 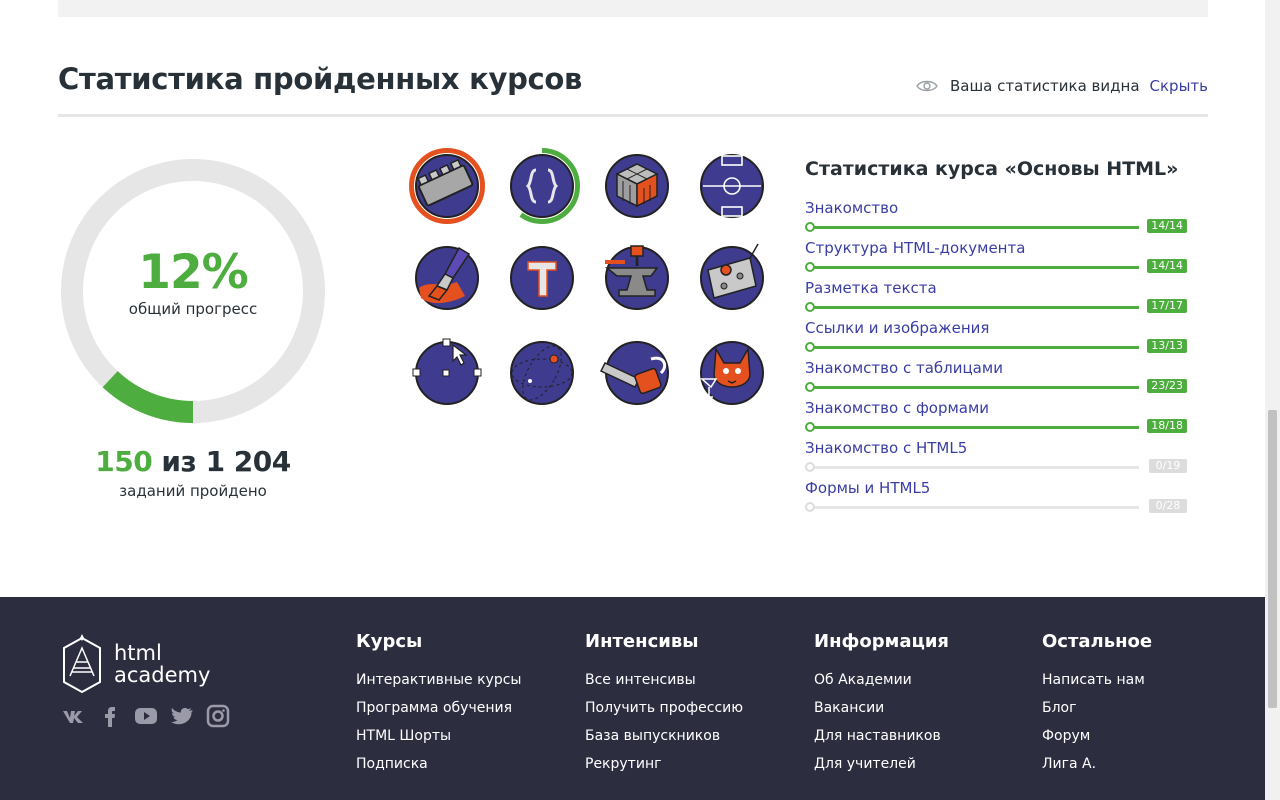 I want to click on letter-t-badge-icon, so click(x=542, y=278).